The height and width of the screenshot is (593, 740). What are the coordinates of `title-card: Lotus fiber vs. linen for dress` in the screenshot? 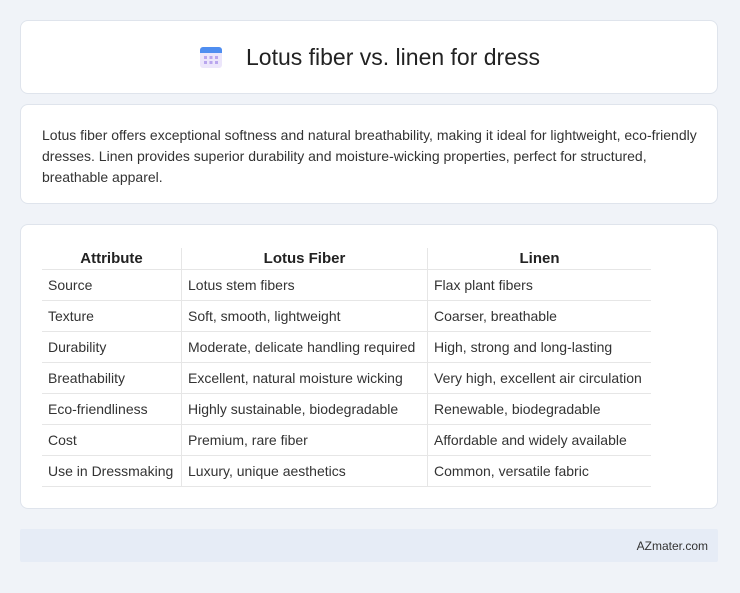 It's located at (369, 57).